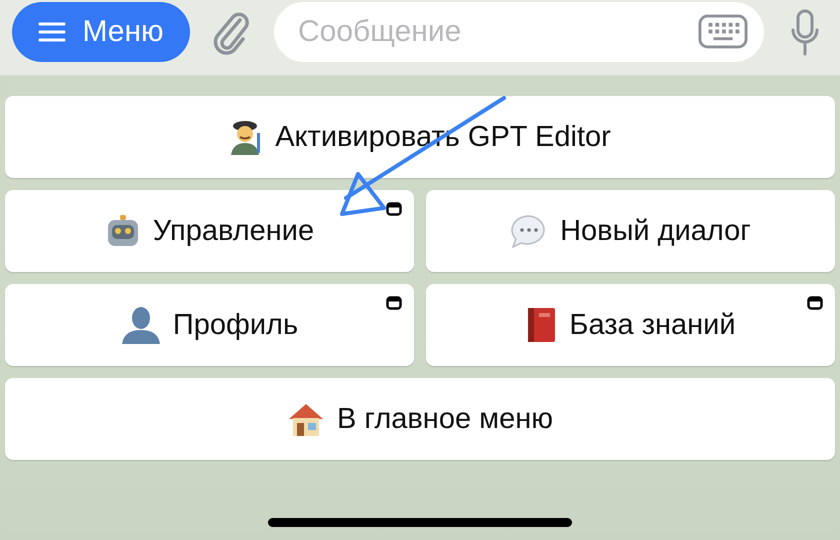 This screenshot has width=840, height=540. I want to click on keyboard-button: База знаний, so click(630, 325).